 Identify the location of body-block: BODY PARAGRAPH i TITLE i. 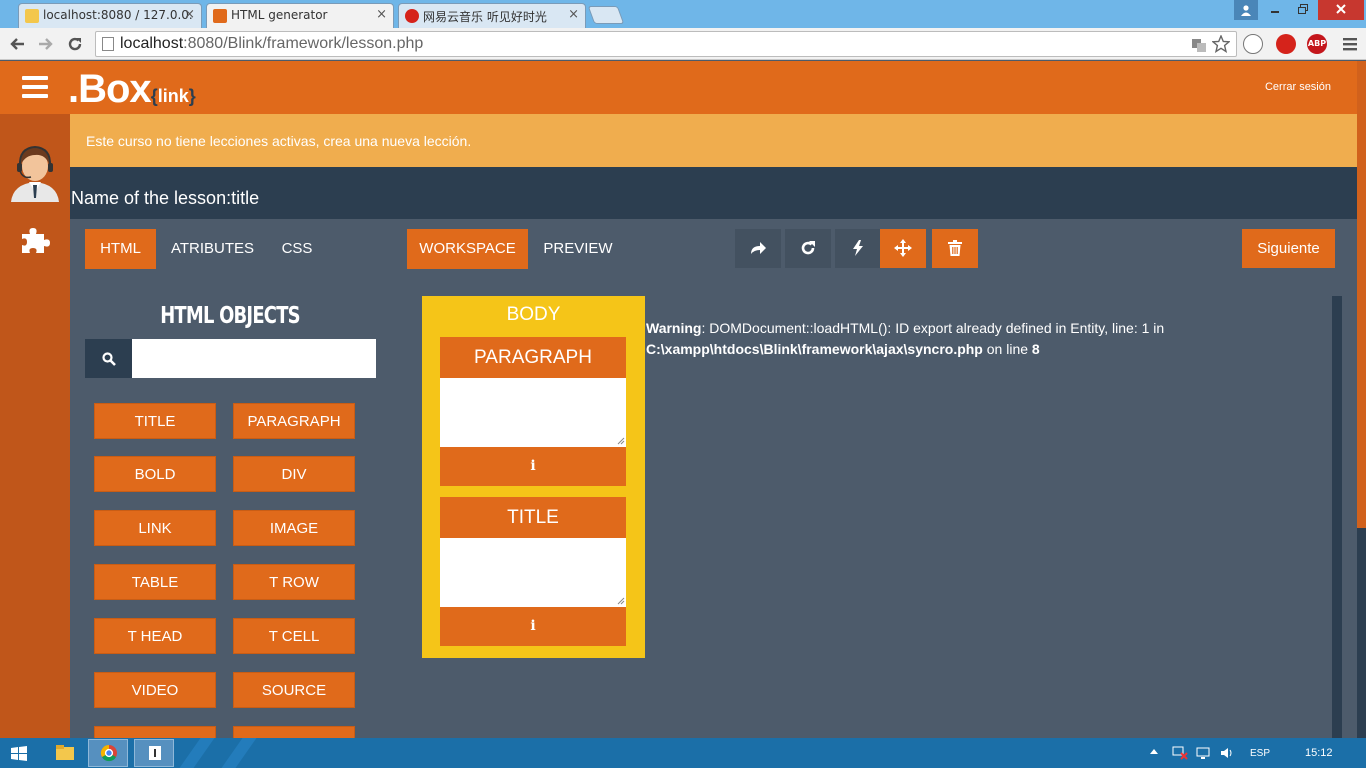
(533, 477).